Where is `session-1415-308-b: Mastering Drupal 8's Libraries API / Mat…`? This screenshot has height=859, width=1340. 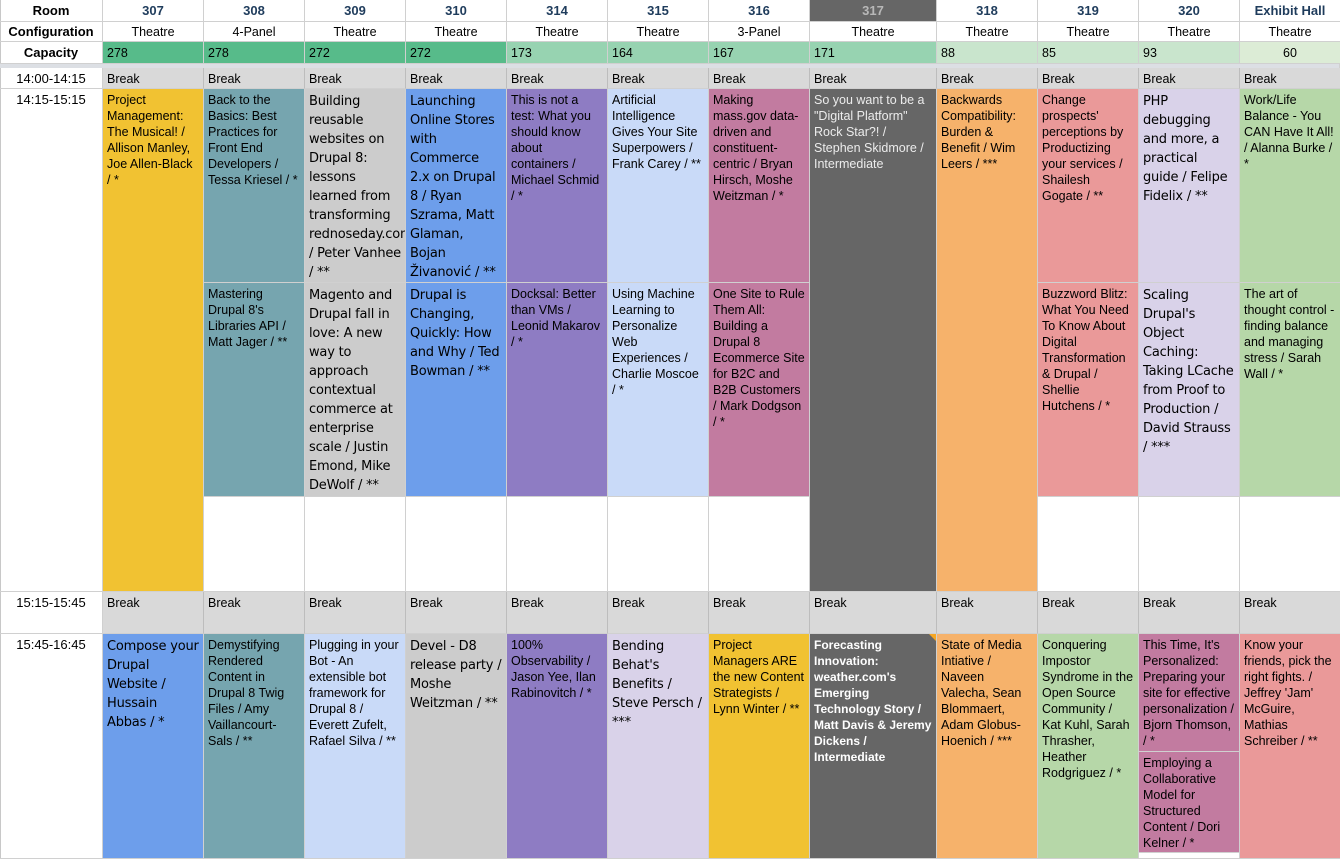
session-1415-308-b: Mastering Drupal 8's Libraries API / Mat… is located at coordinates (254, 390).